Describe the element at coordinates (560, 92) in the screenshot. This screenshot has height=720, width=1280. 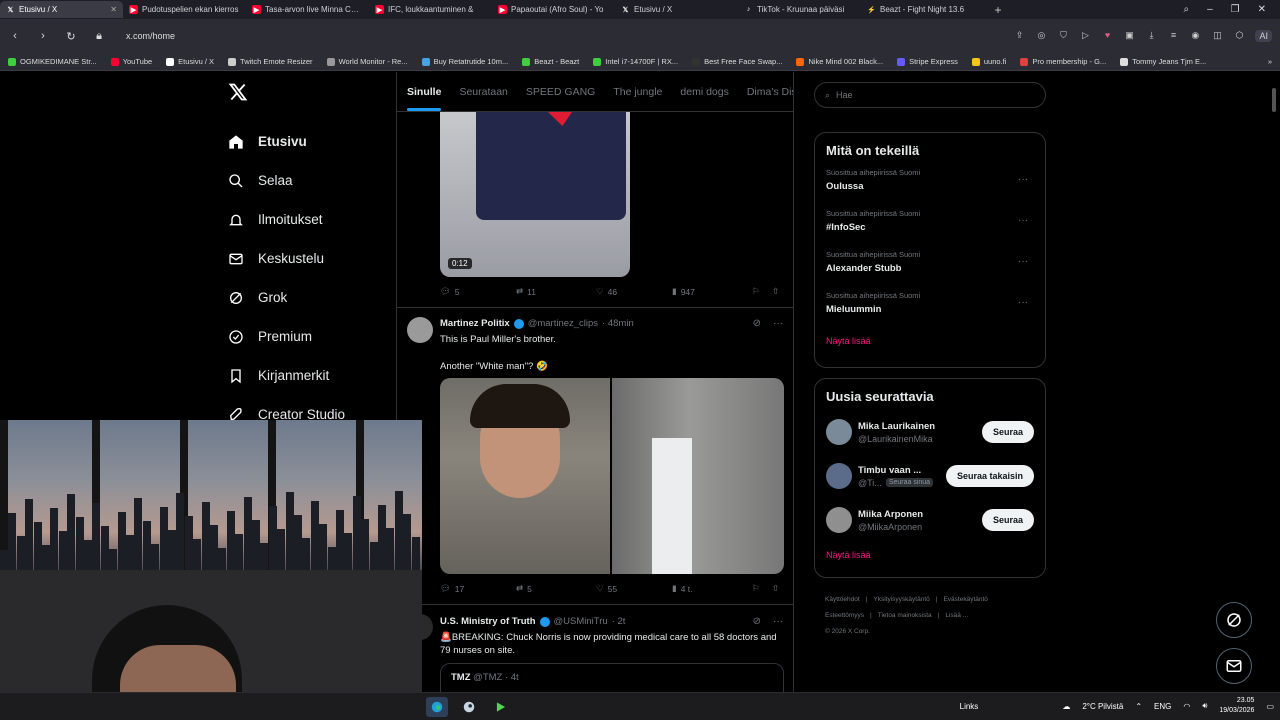
I see `tab-speed-gang: SPEED GANG` at that location.